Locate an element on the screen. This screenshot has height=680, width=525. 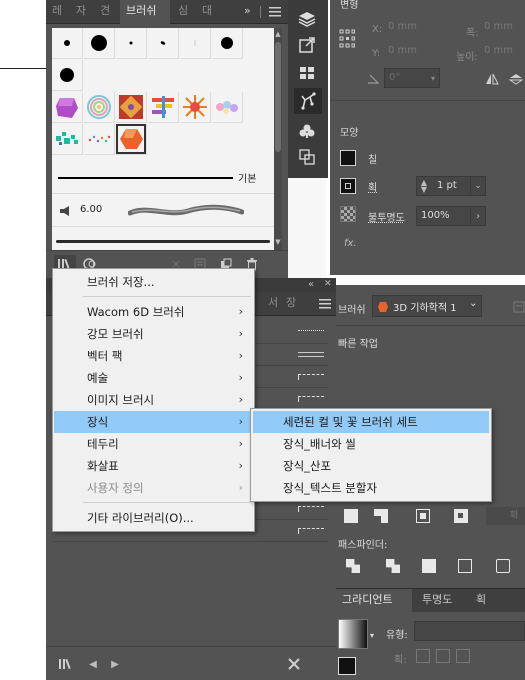
shape-mode-unite-icon is located at coordinates (351, 516).